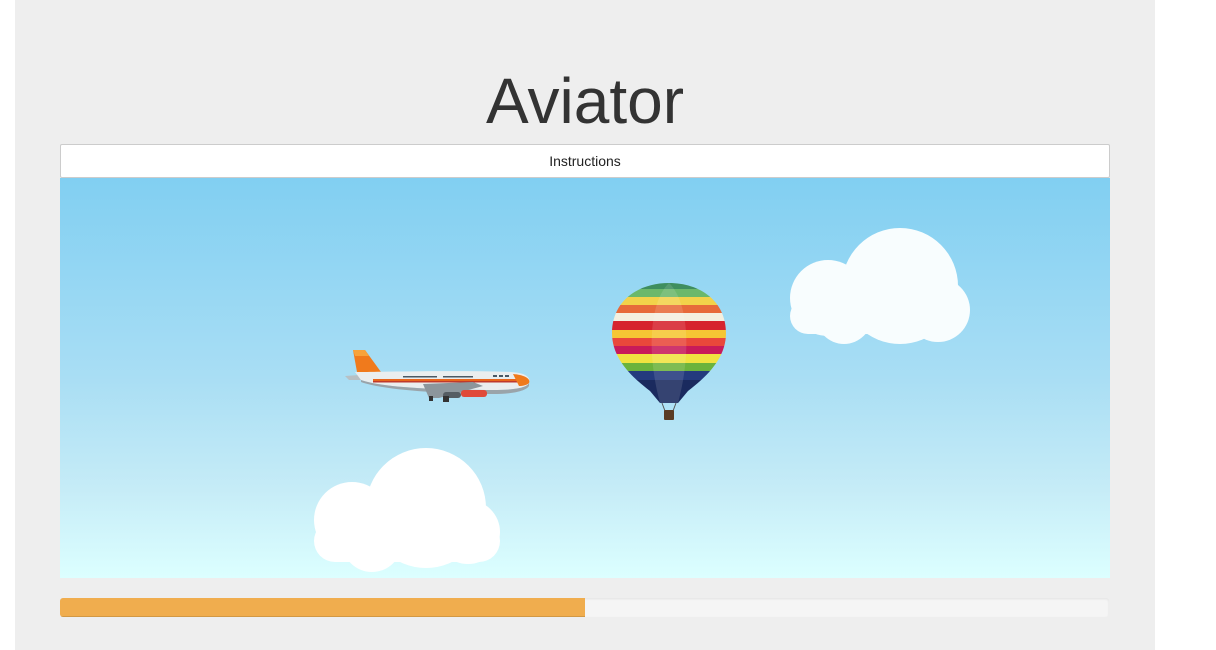  What do you see at coordinates (437, 376) in the screenshot?
I see `airplane-icon` at bounding box center [437, 376].